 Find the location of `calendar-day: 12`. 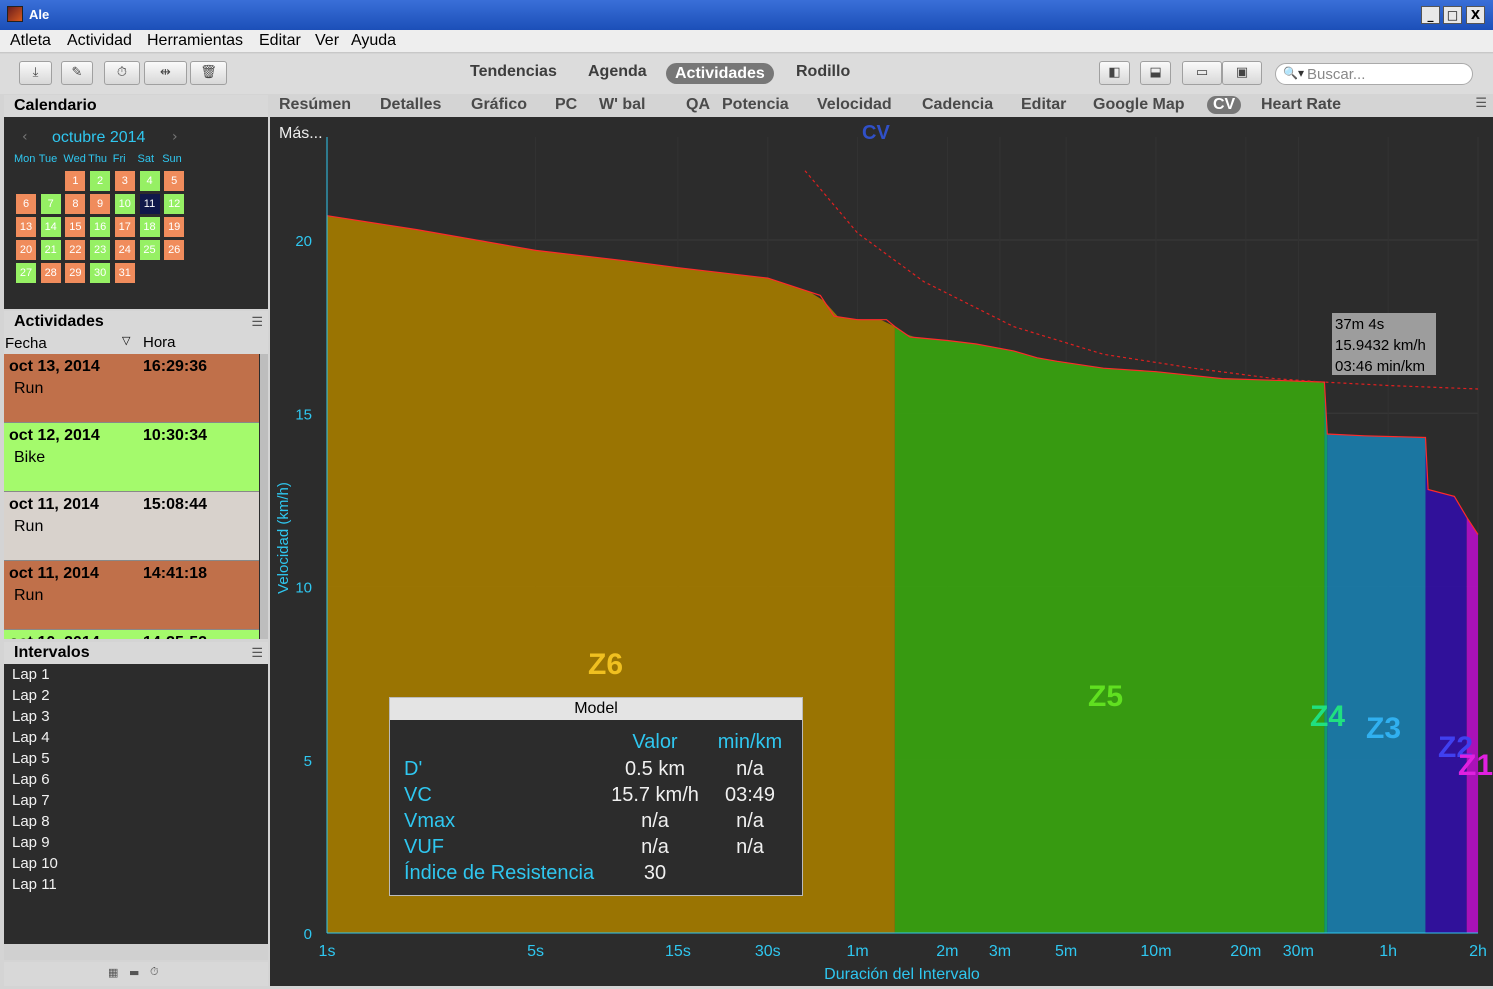

calendar-day: 12 is located at coordinates (174, 204).